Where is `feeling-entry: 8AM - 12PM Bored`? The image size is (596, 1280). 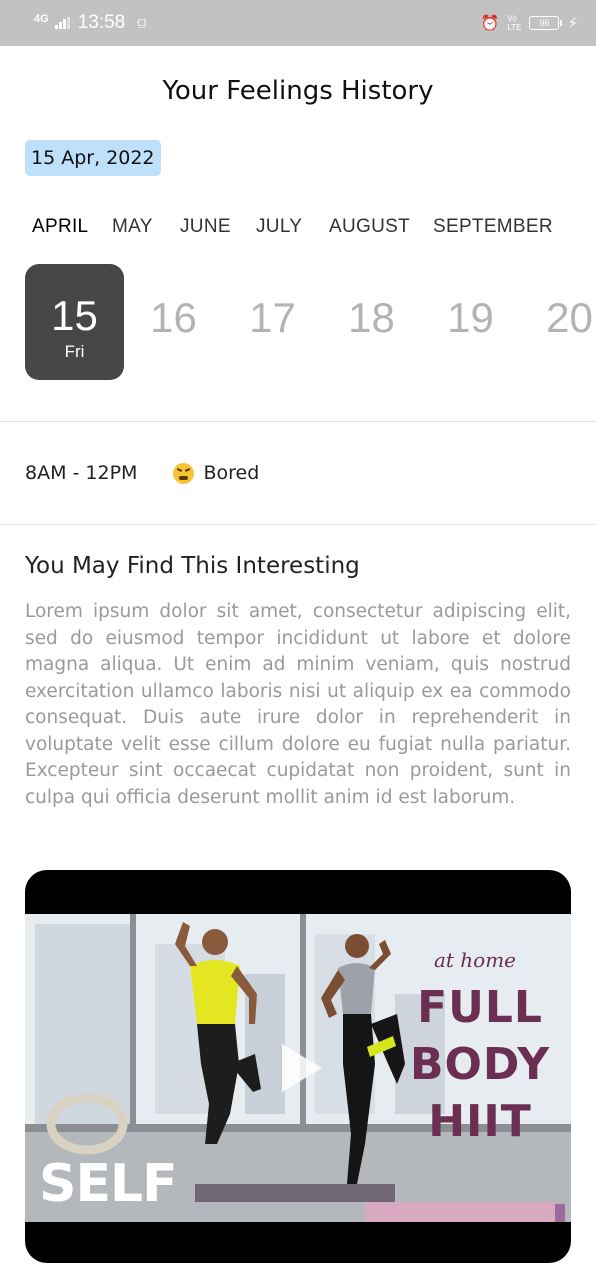 feeling-entry: 8AM - 12PM Bored is located at coordinates (142, 473).